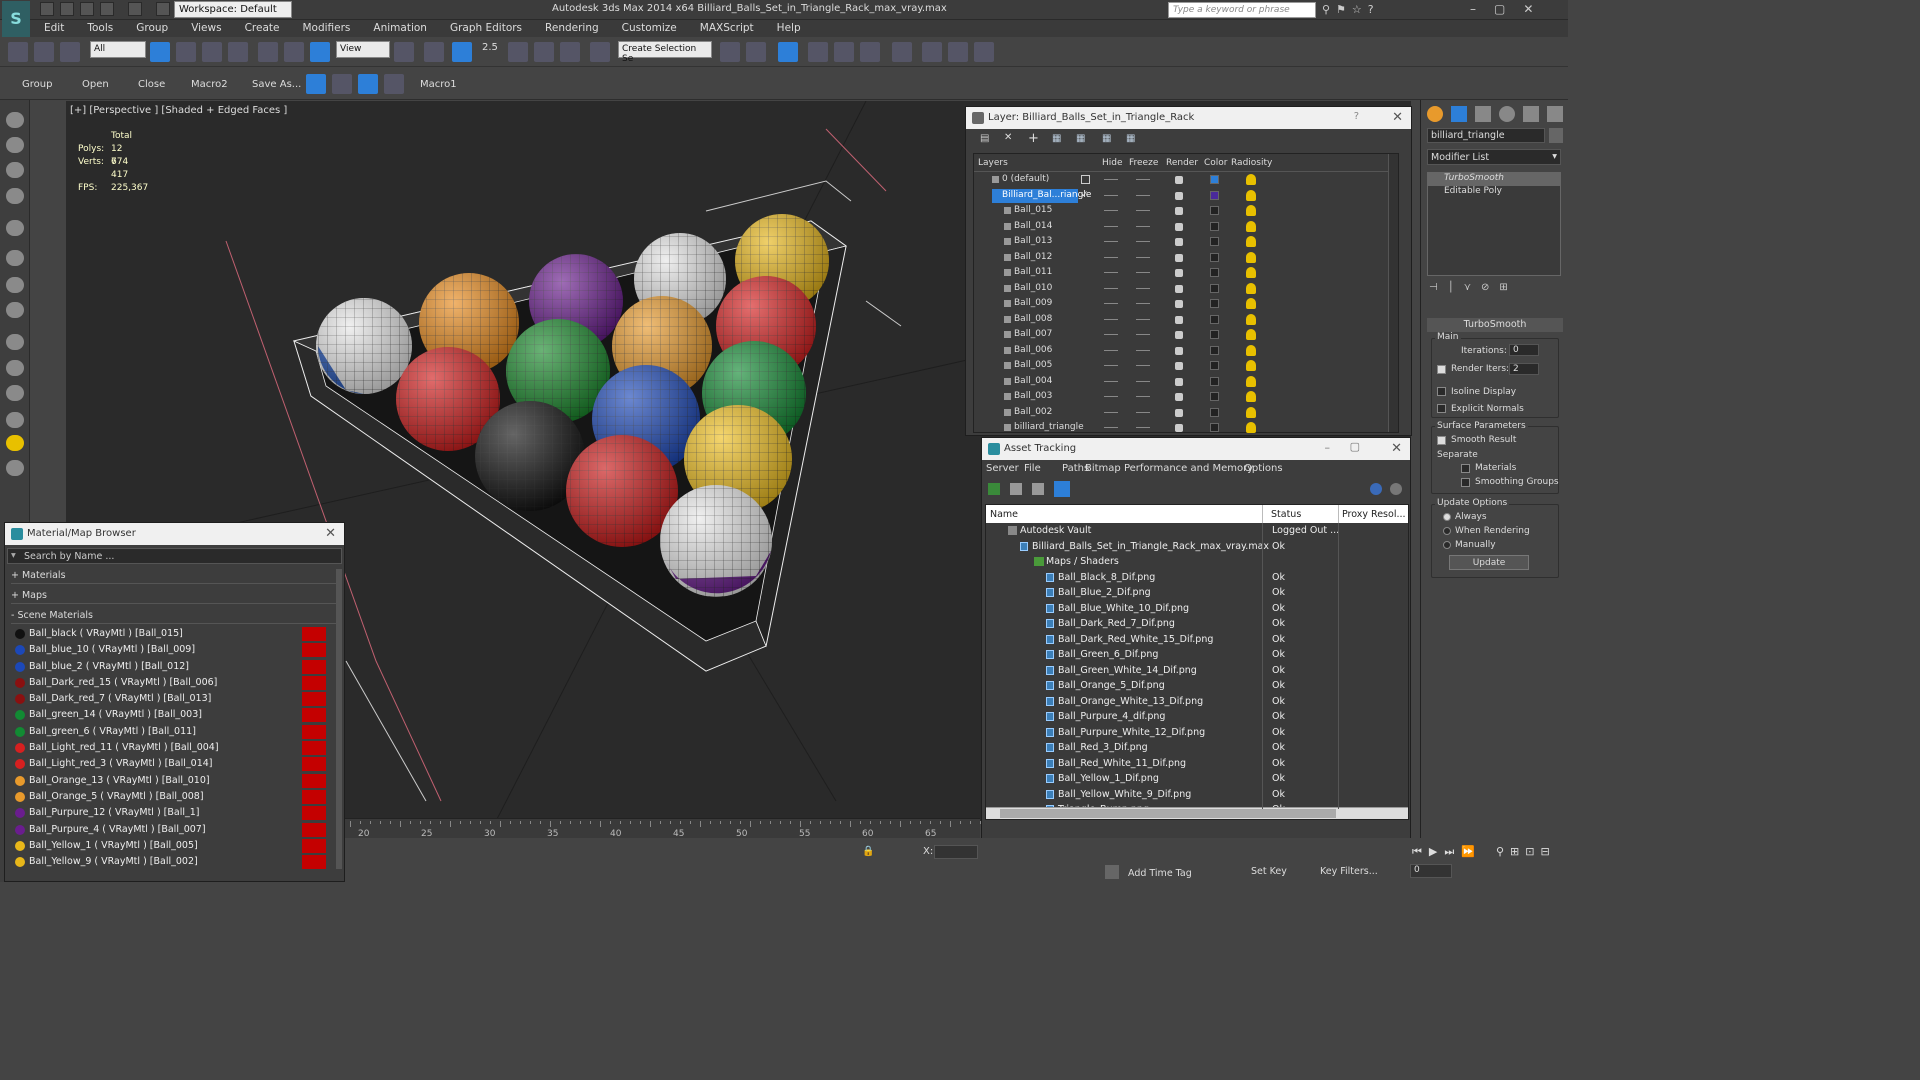 The height and width of the screenshot is (1080, 1920). What do you see at coordinates (1197, 813) in the screenshot?
I see `asset-hscrollbar` at bounding box center [1197, 813].